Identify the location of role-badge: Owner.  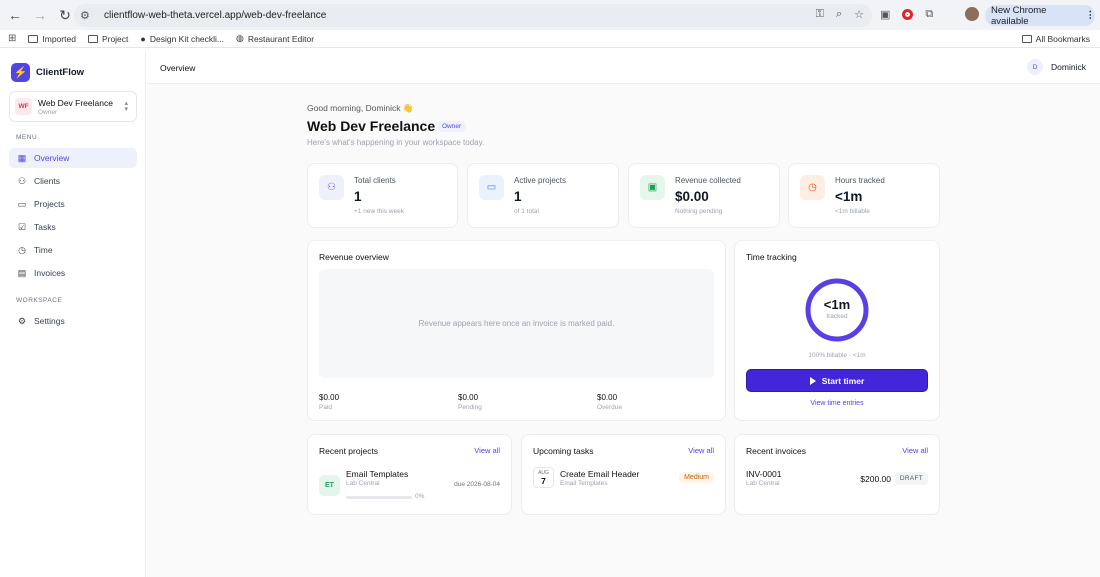
(452, 126).